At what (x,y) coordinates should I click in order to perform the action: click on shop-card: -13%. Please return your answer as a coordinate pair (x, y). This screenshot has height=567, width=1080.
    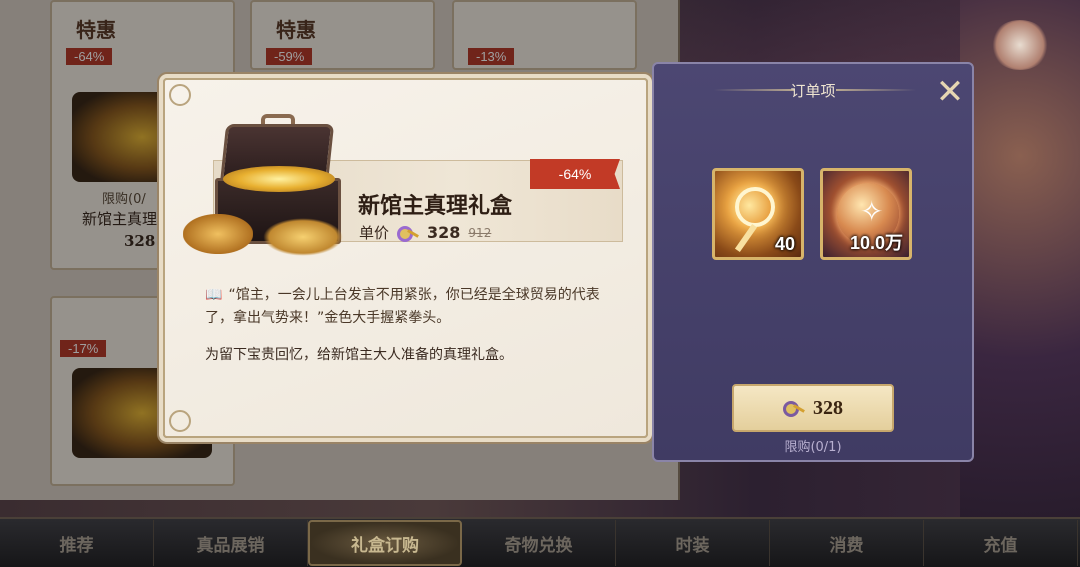
    Looking at the image, I should click on (544, 35).